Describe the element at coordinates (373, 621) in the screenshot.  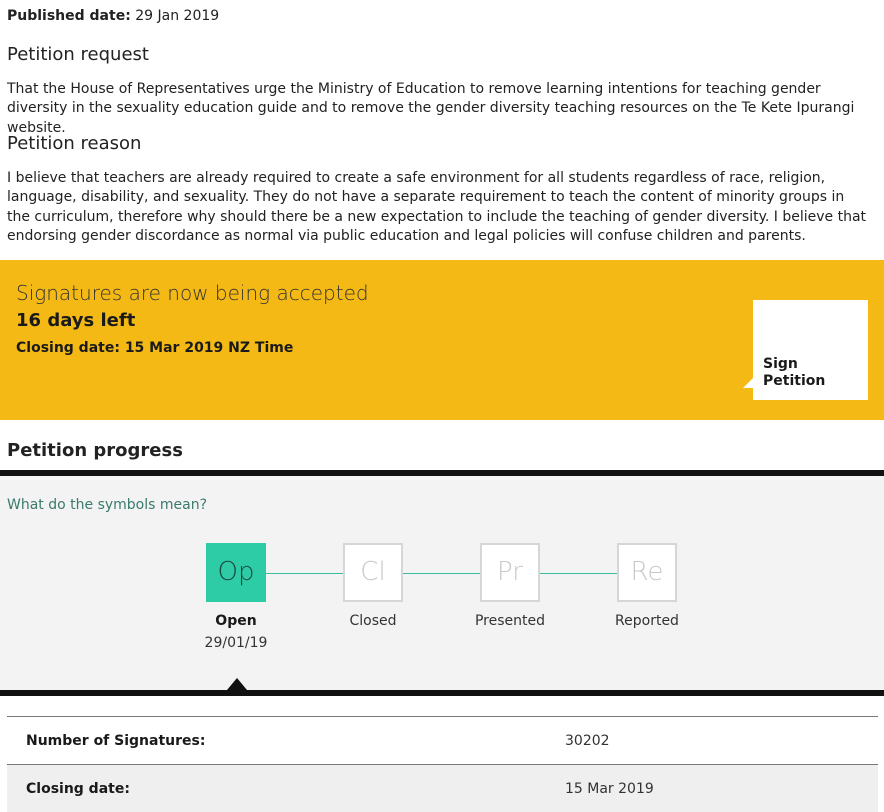
I see `stage-closed-label: Closed` at that location.